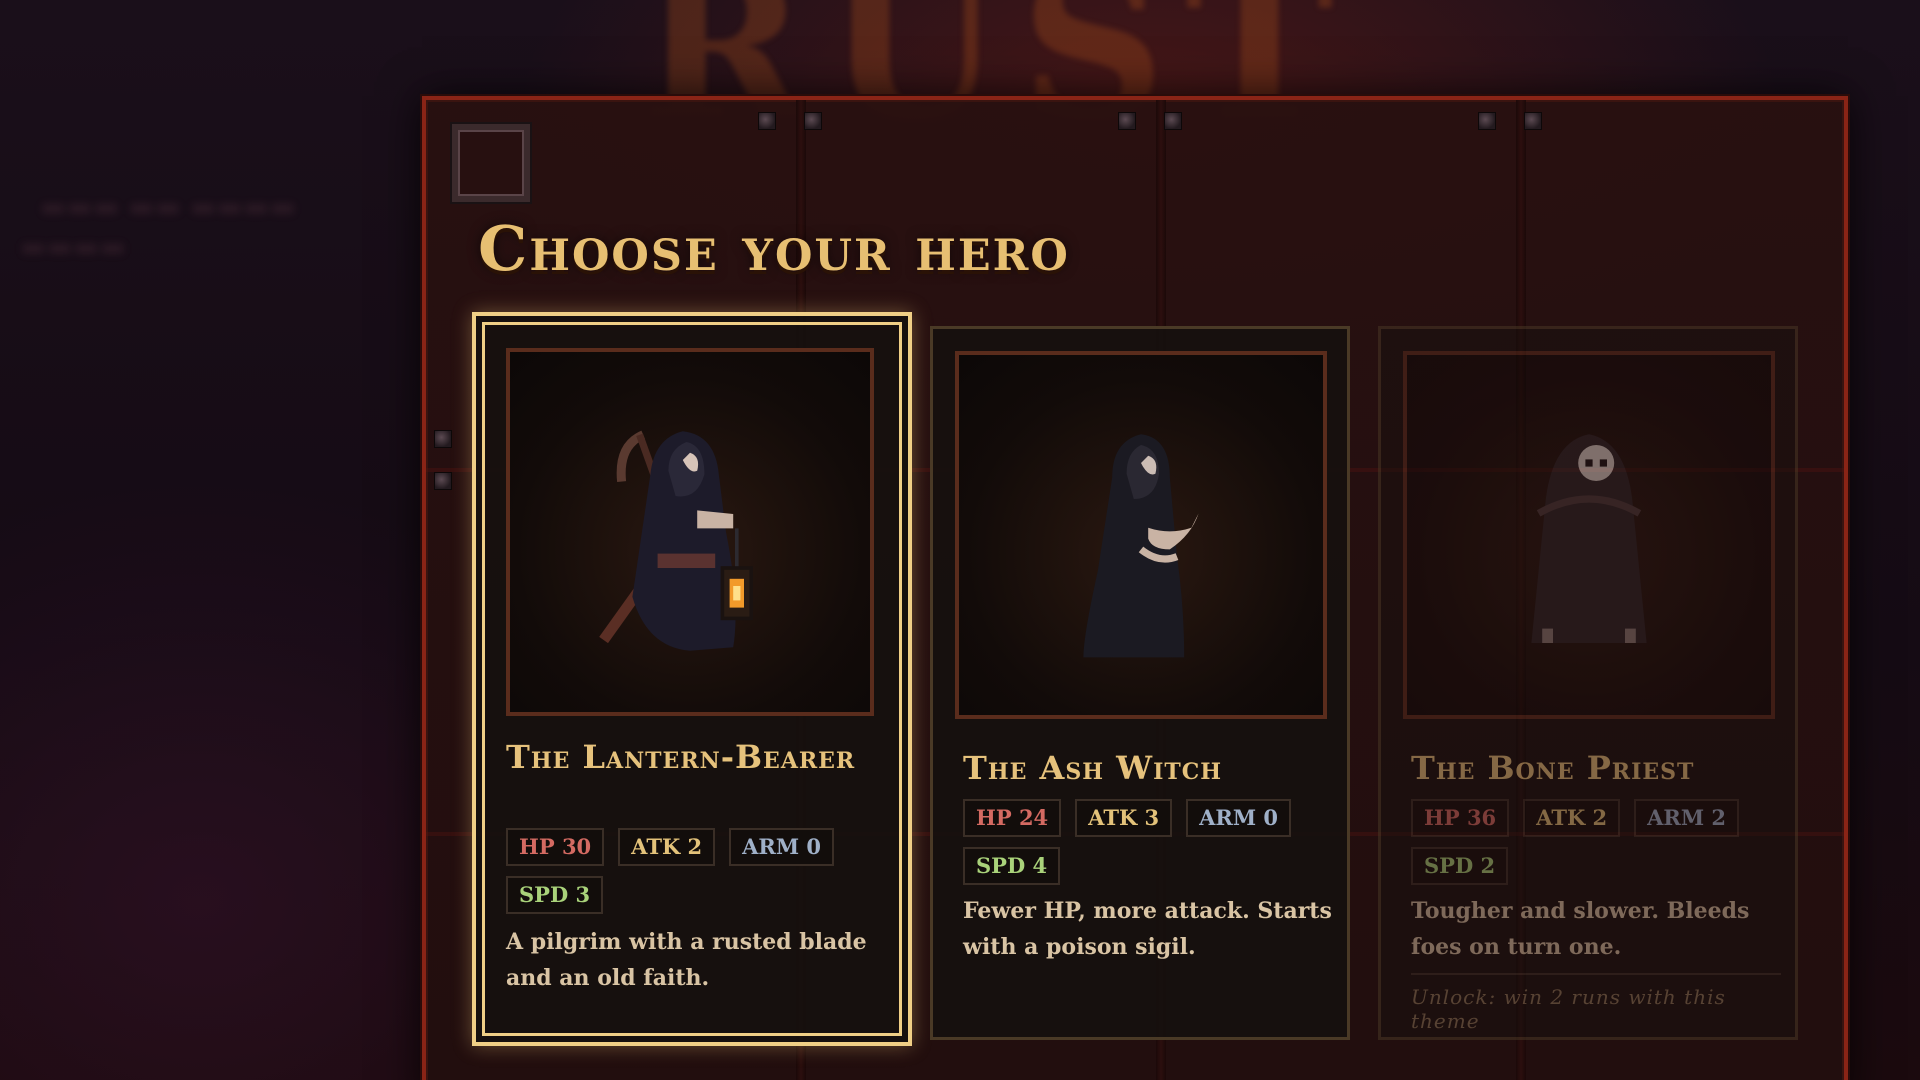  Describe the element at coordinates (491, 163) in the screenshot. I see `frame-corner-icon` at that location.